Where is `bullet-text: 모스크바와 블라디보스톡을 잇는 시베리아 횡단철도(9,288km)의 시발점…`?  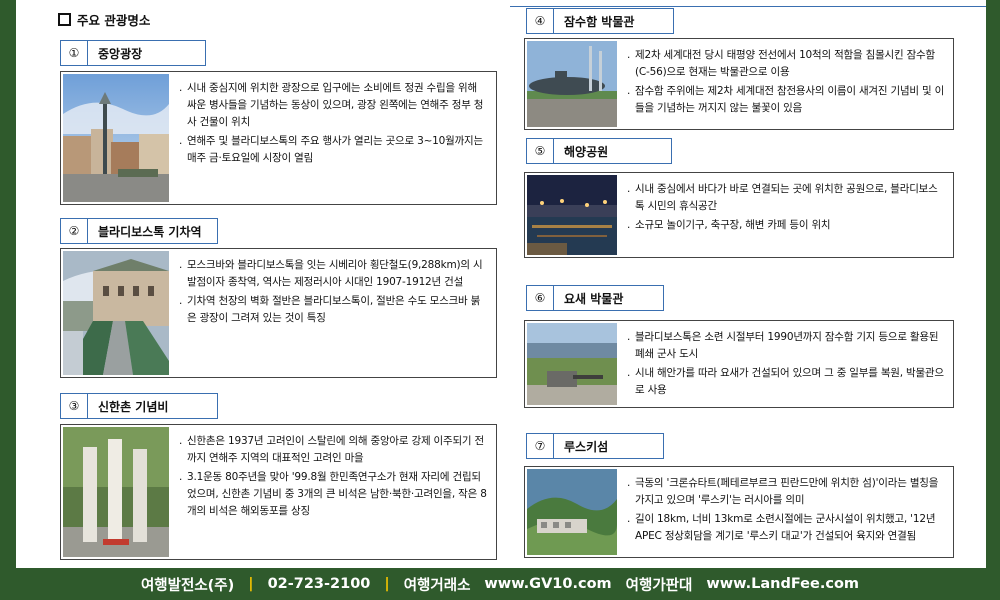
bullet-text: 모스크바와 블라디보스톡을 잇는 시베리아 횡단철도(9,288km)의 시발점… is located at coordinates (335, 273).